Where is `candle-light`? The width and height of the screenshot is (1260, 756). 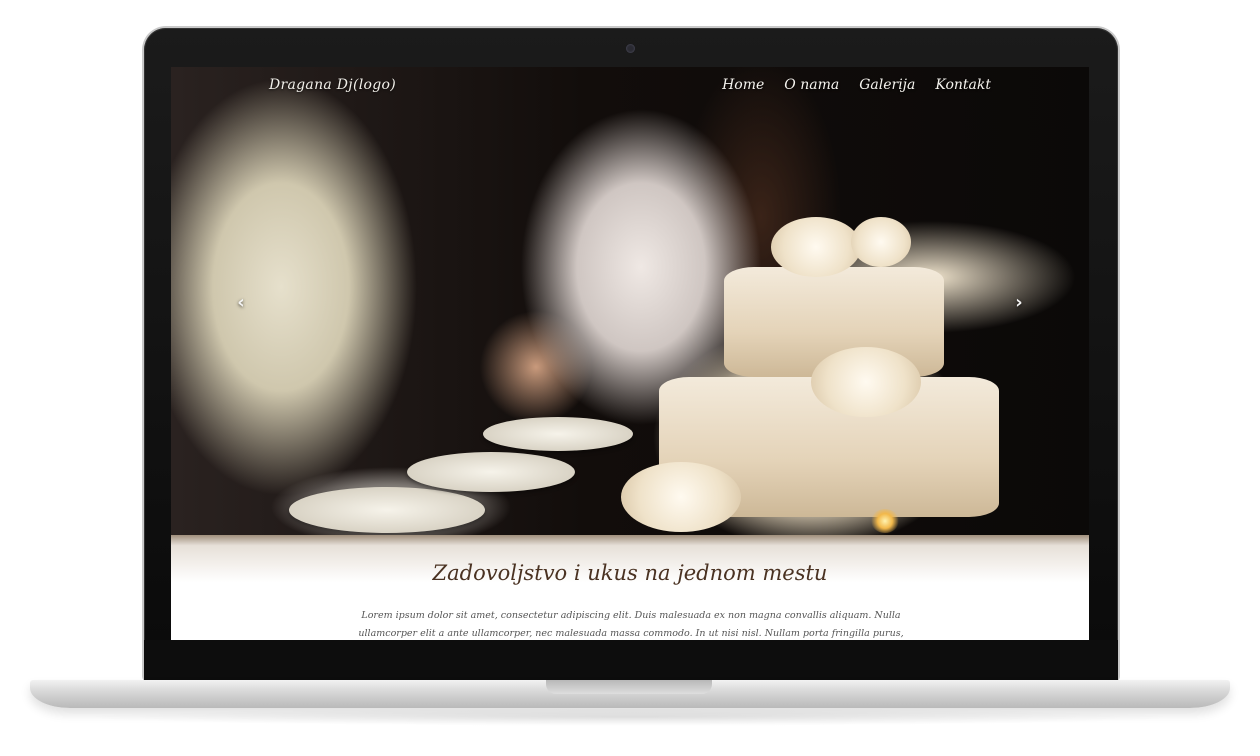 candle-light is located at coordinates (885, 521).